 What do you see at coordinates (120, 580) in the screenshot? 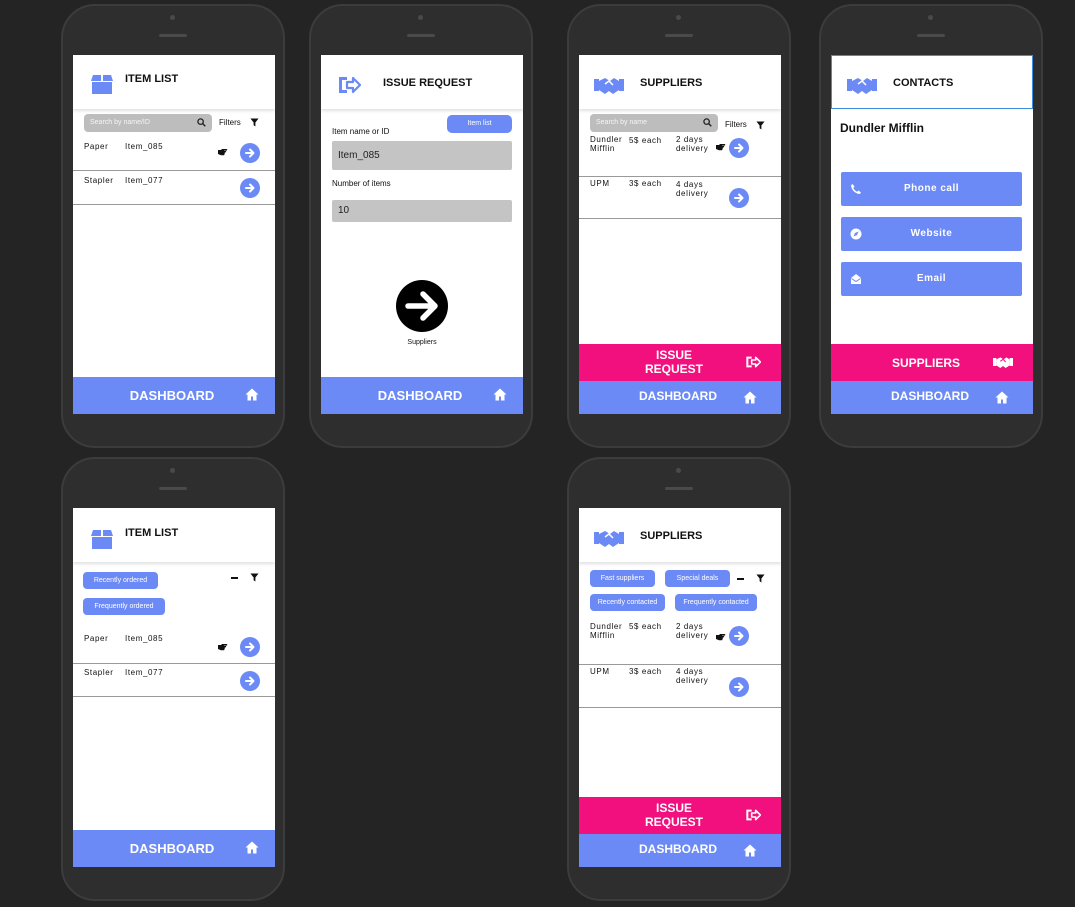
I see `filter-chip-recently-ordered: Recently ordered` at bounding box center [120, 580].